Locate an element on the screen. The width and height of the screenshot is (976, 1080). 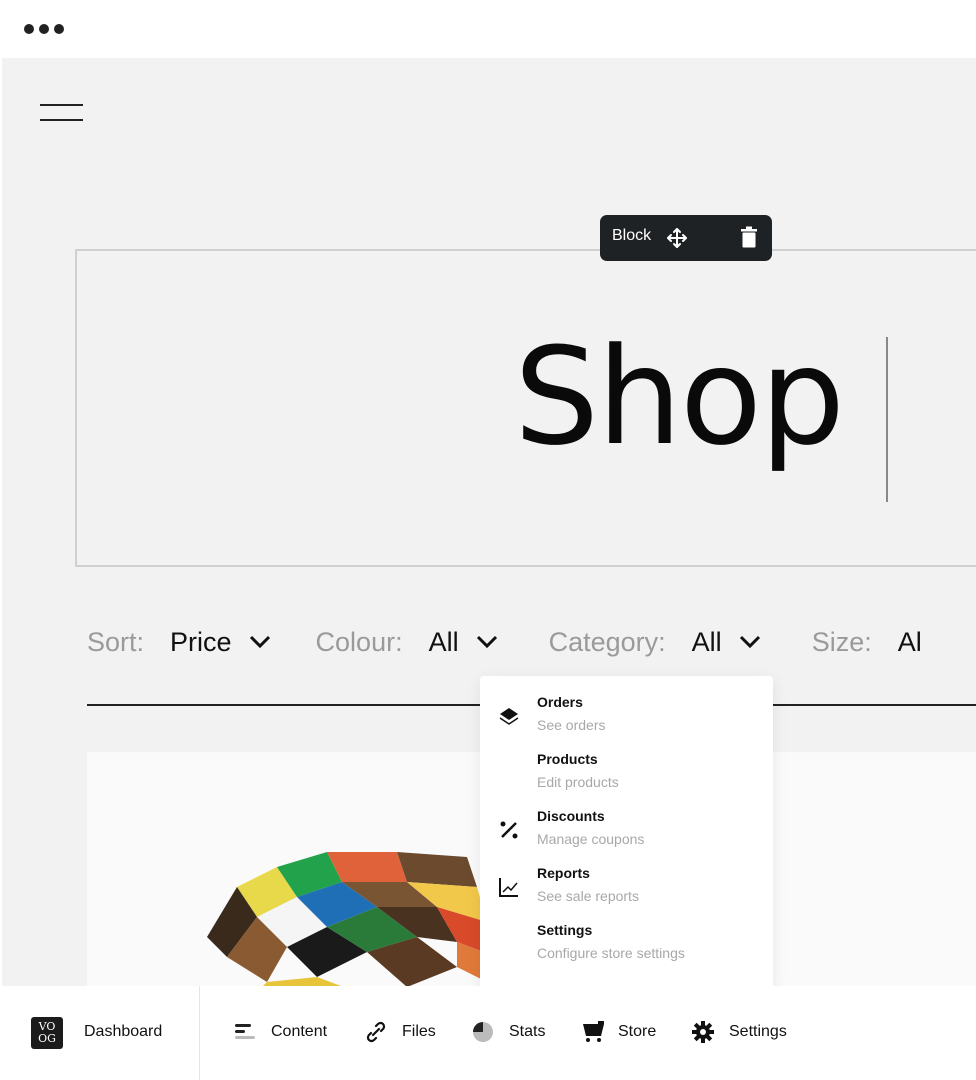
left-edge is located at coordinates (1, 569).